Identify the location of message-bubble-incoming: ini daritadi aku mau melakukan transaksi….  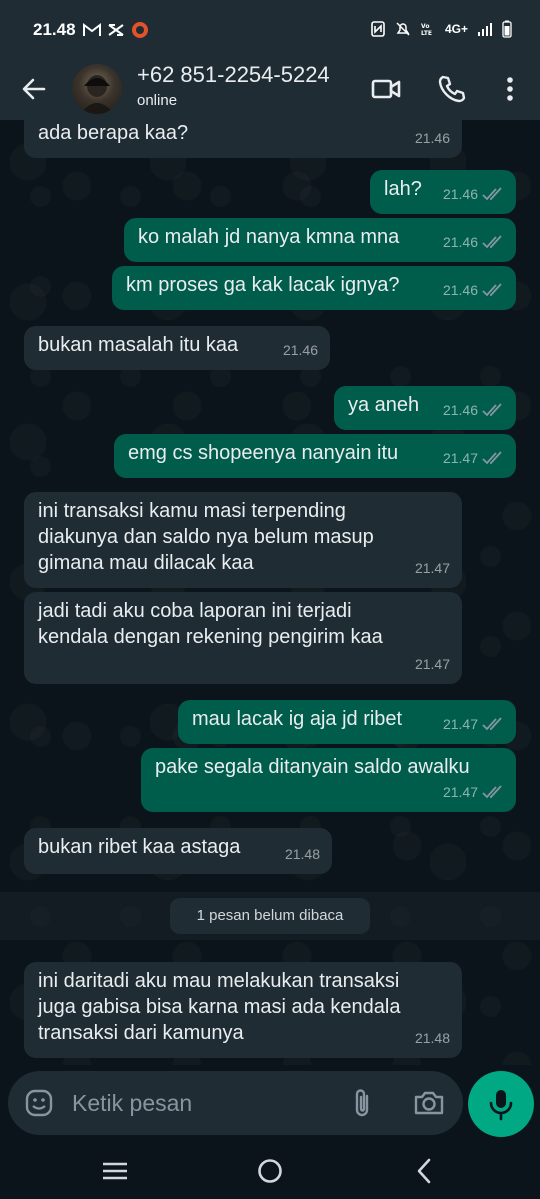
(243, 1010).